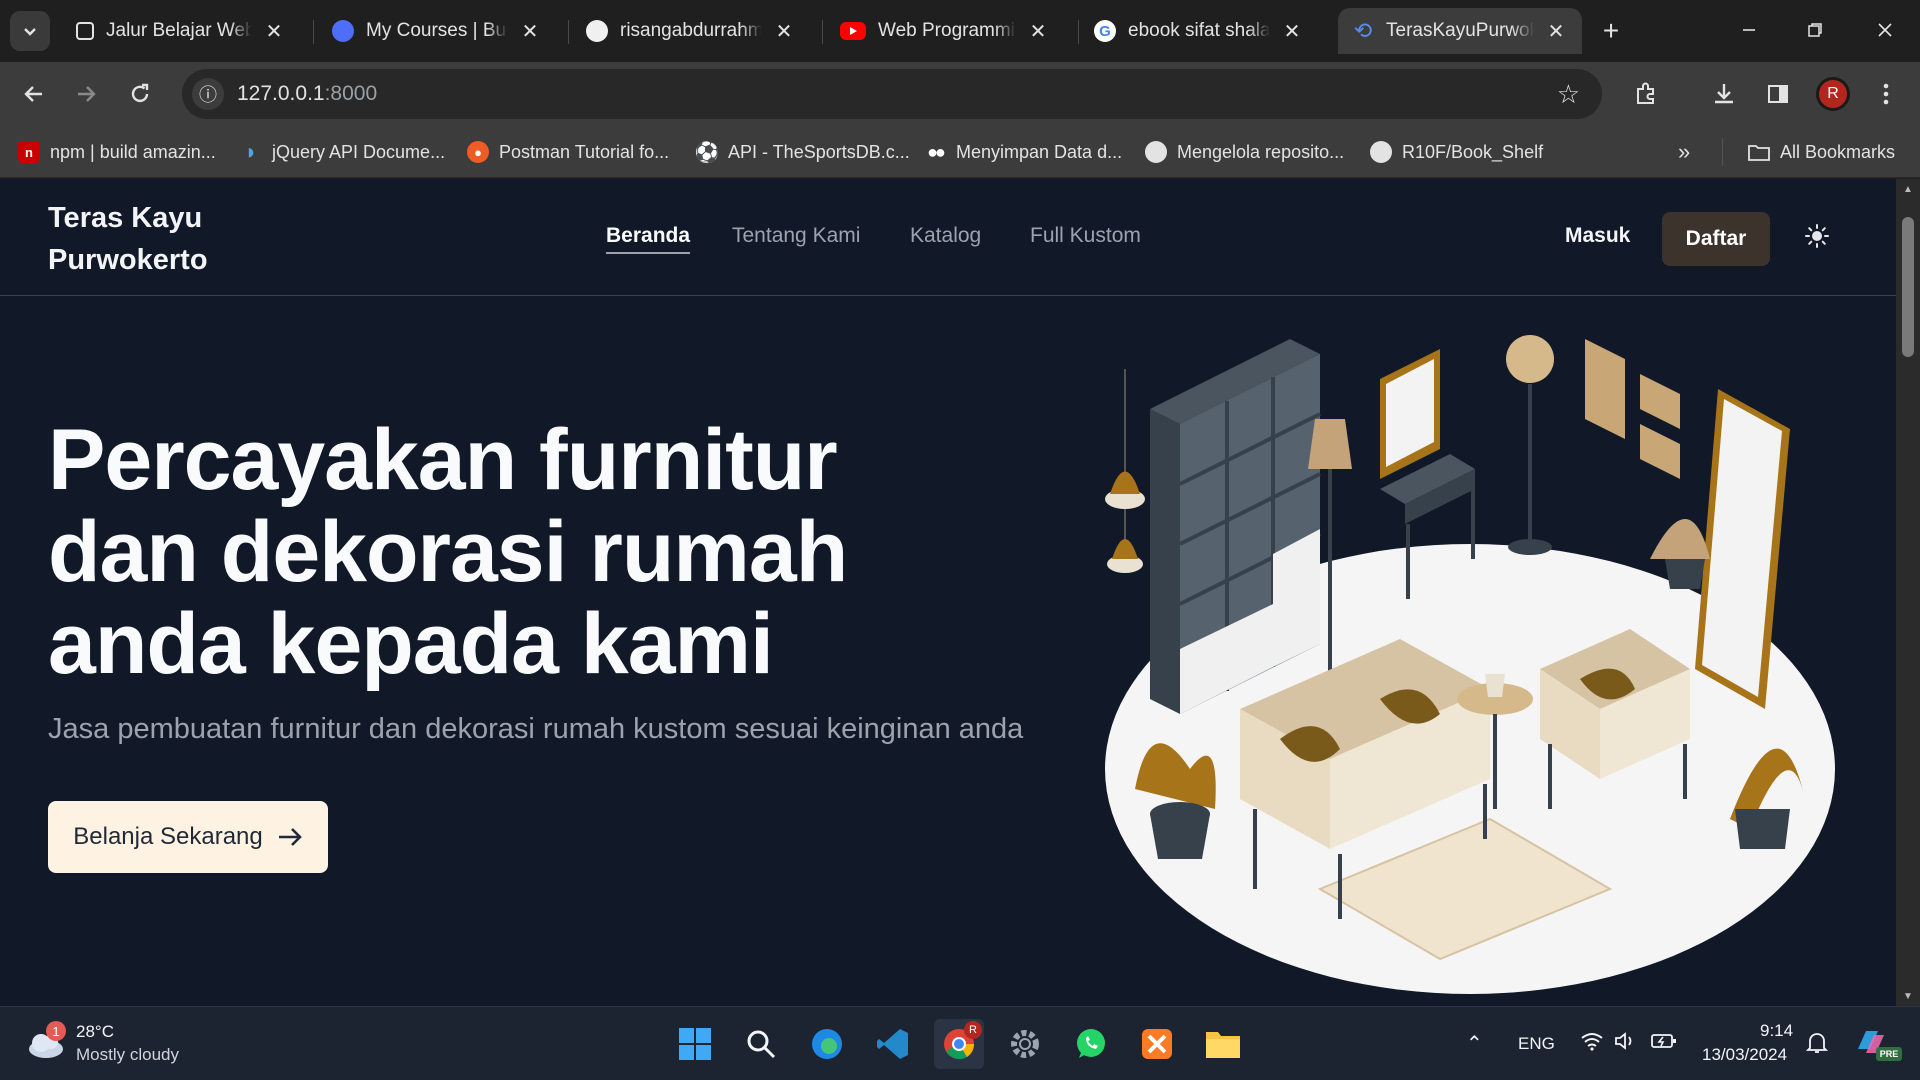  What do you see at coordinates (1833, 94) in the screenshot?
I see `profile-avatar: R` at bounding box center [1833, 94].